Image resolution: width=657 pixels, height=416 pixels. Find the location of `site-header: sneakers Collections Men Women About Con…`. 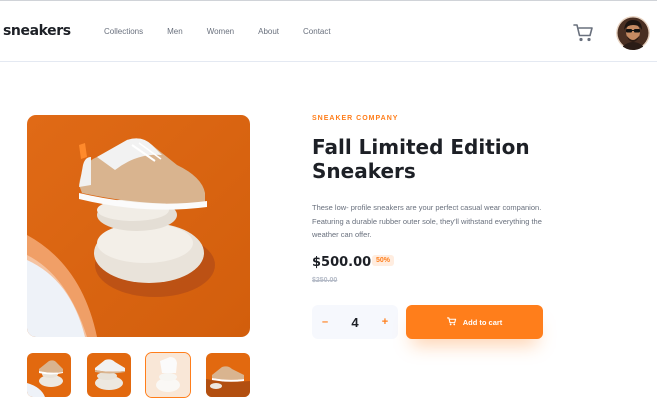

site-header: sneakers Collections Men Women About Con… is located at coordinates (328, 31).